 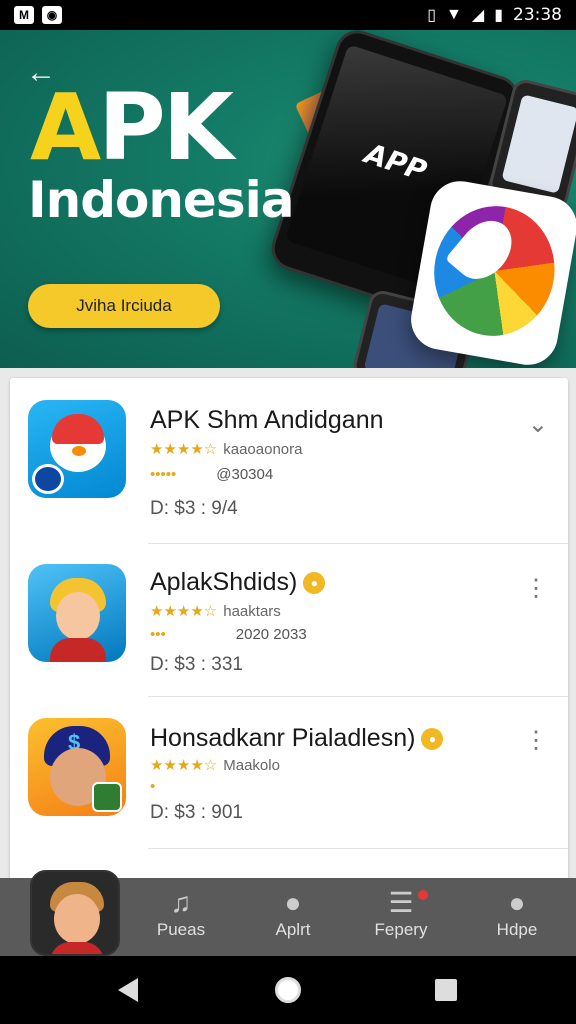 I want to click on nav-label: Pueas, so click(x=181, y=929).